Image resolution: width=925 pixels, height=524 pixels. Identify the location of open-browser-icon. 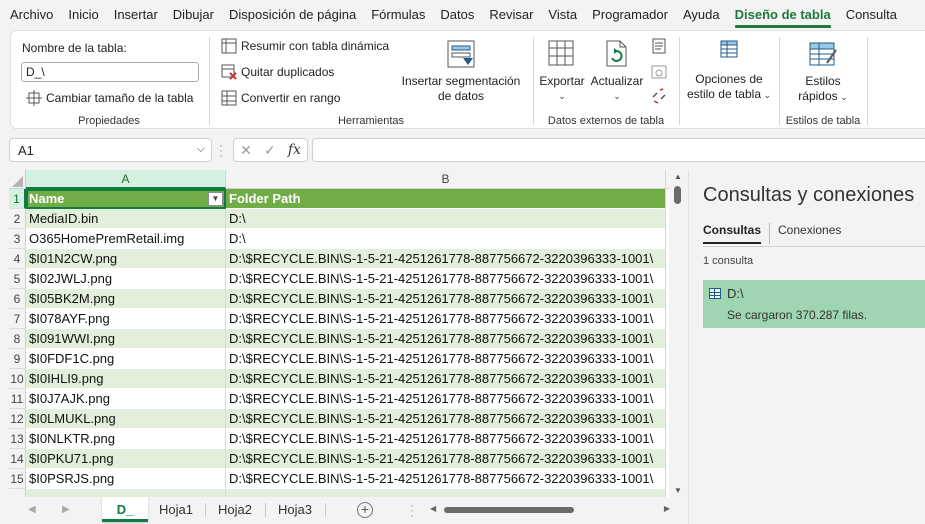
(659, 72).